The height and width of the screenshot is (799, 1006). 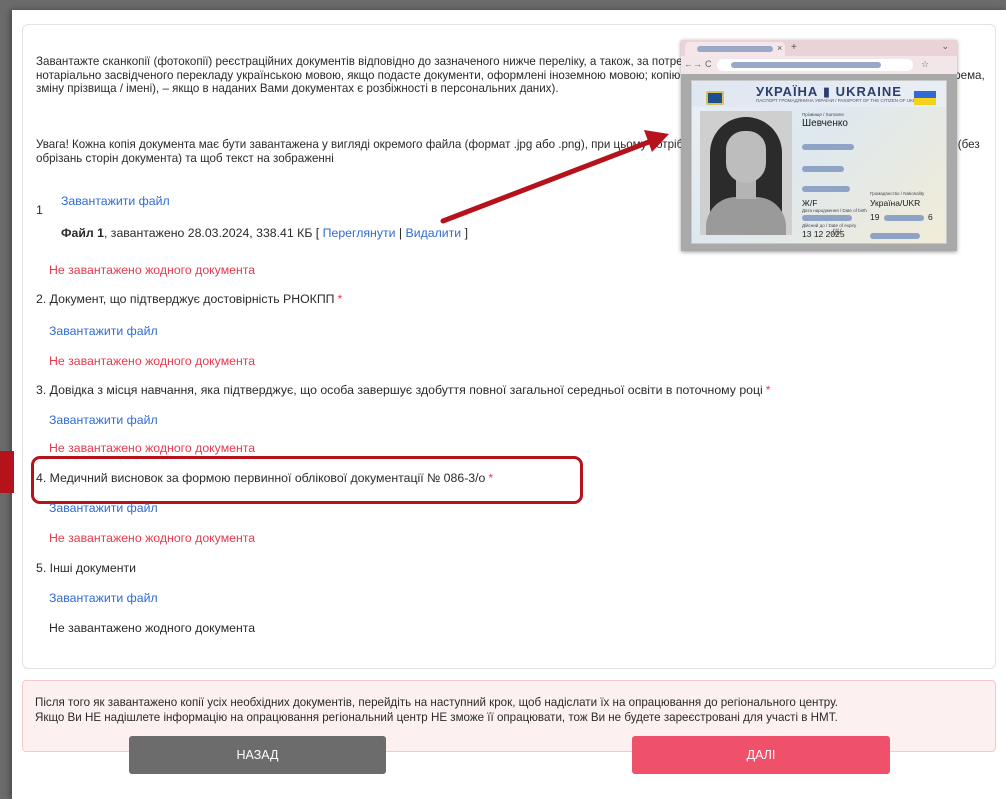 I want to click on doc1-number: 1, so click(x=39, y=210).